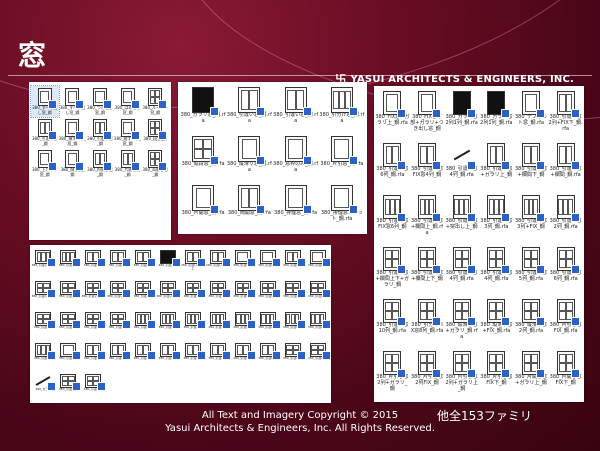 This screenshot has height=451, width=600. What do you see at coordinates (531, 323) in the screenshot?
I see `family-item: 380_縦滑り窓2列_鋼.rfa` at bounding box center [531, 323].